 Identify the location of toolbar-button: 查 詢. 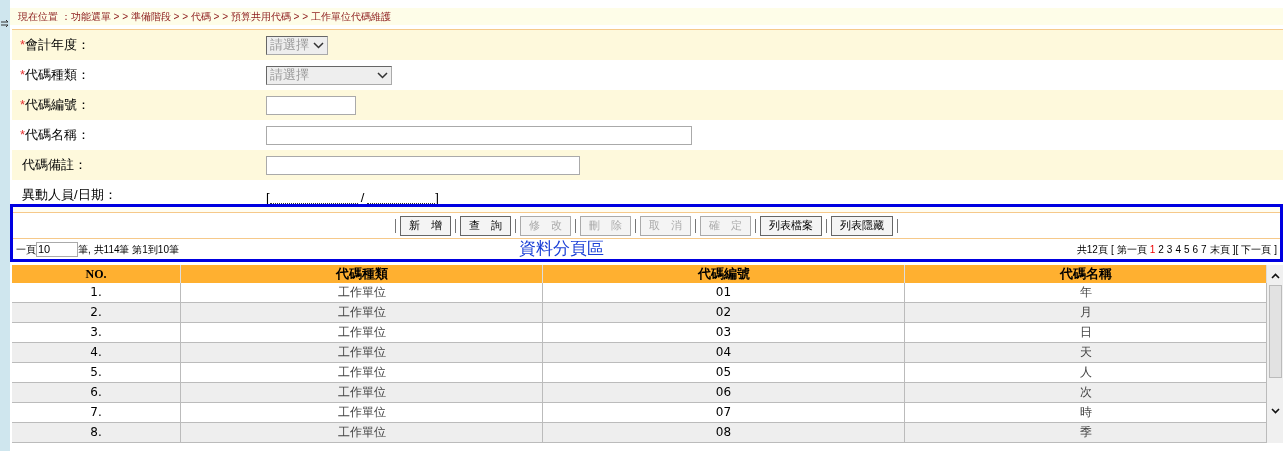
(485, 225).